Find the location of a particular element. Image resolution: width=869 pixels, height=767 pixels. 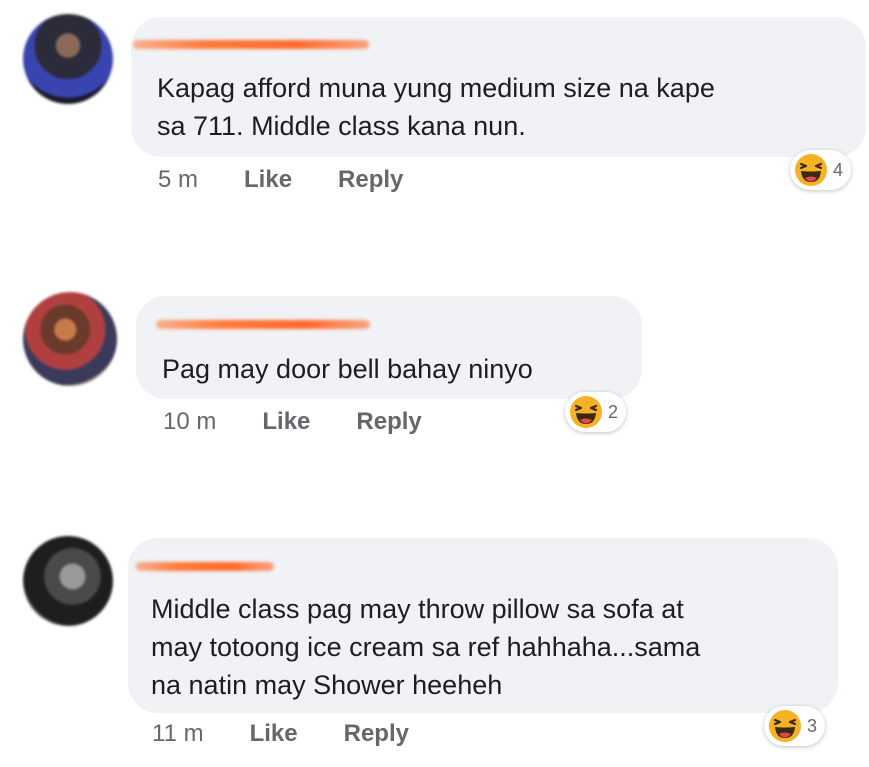

comment-meta: 5 m Like Reply is located at coordinates (280, 180).